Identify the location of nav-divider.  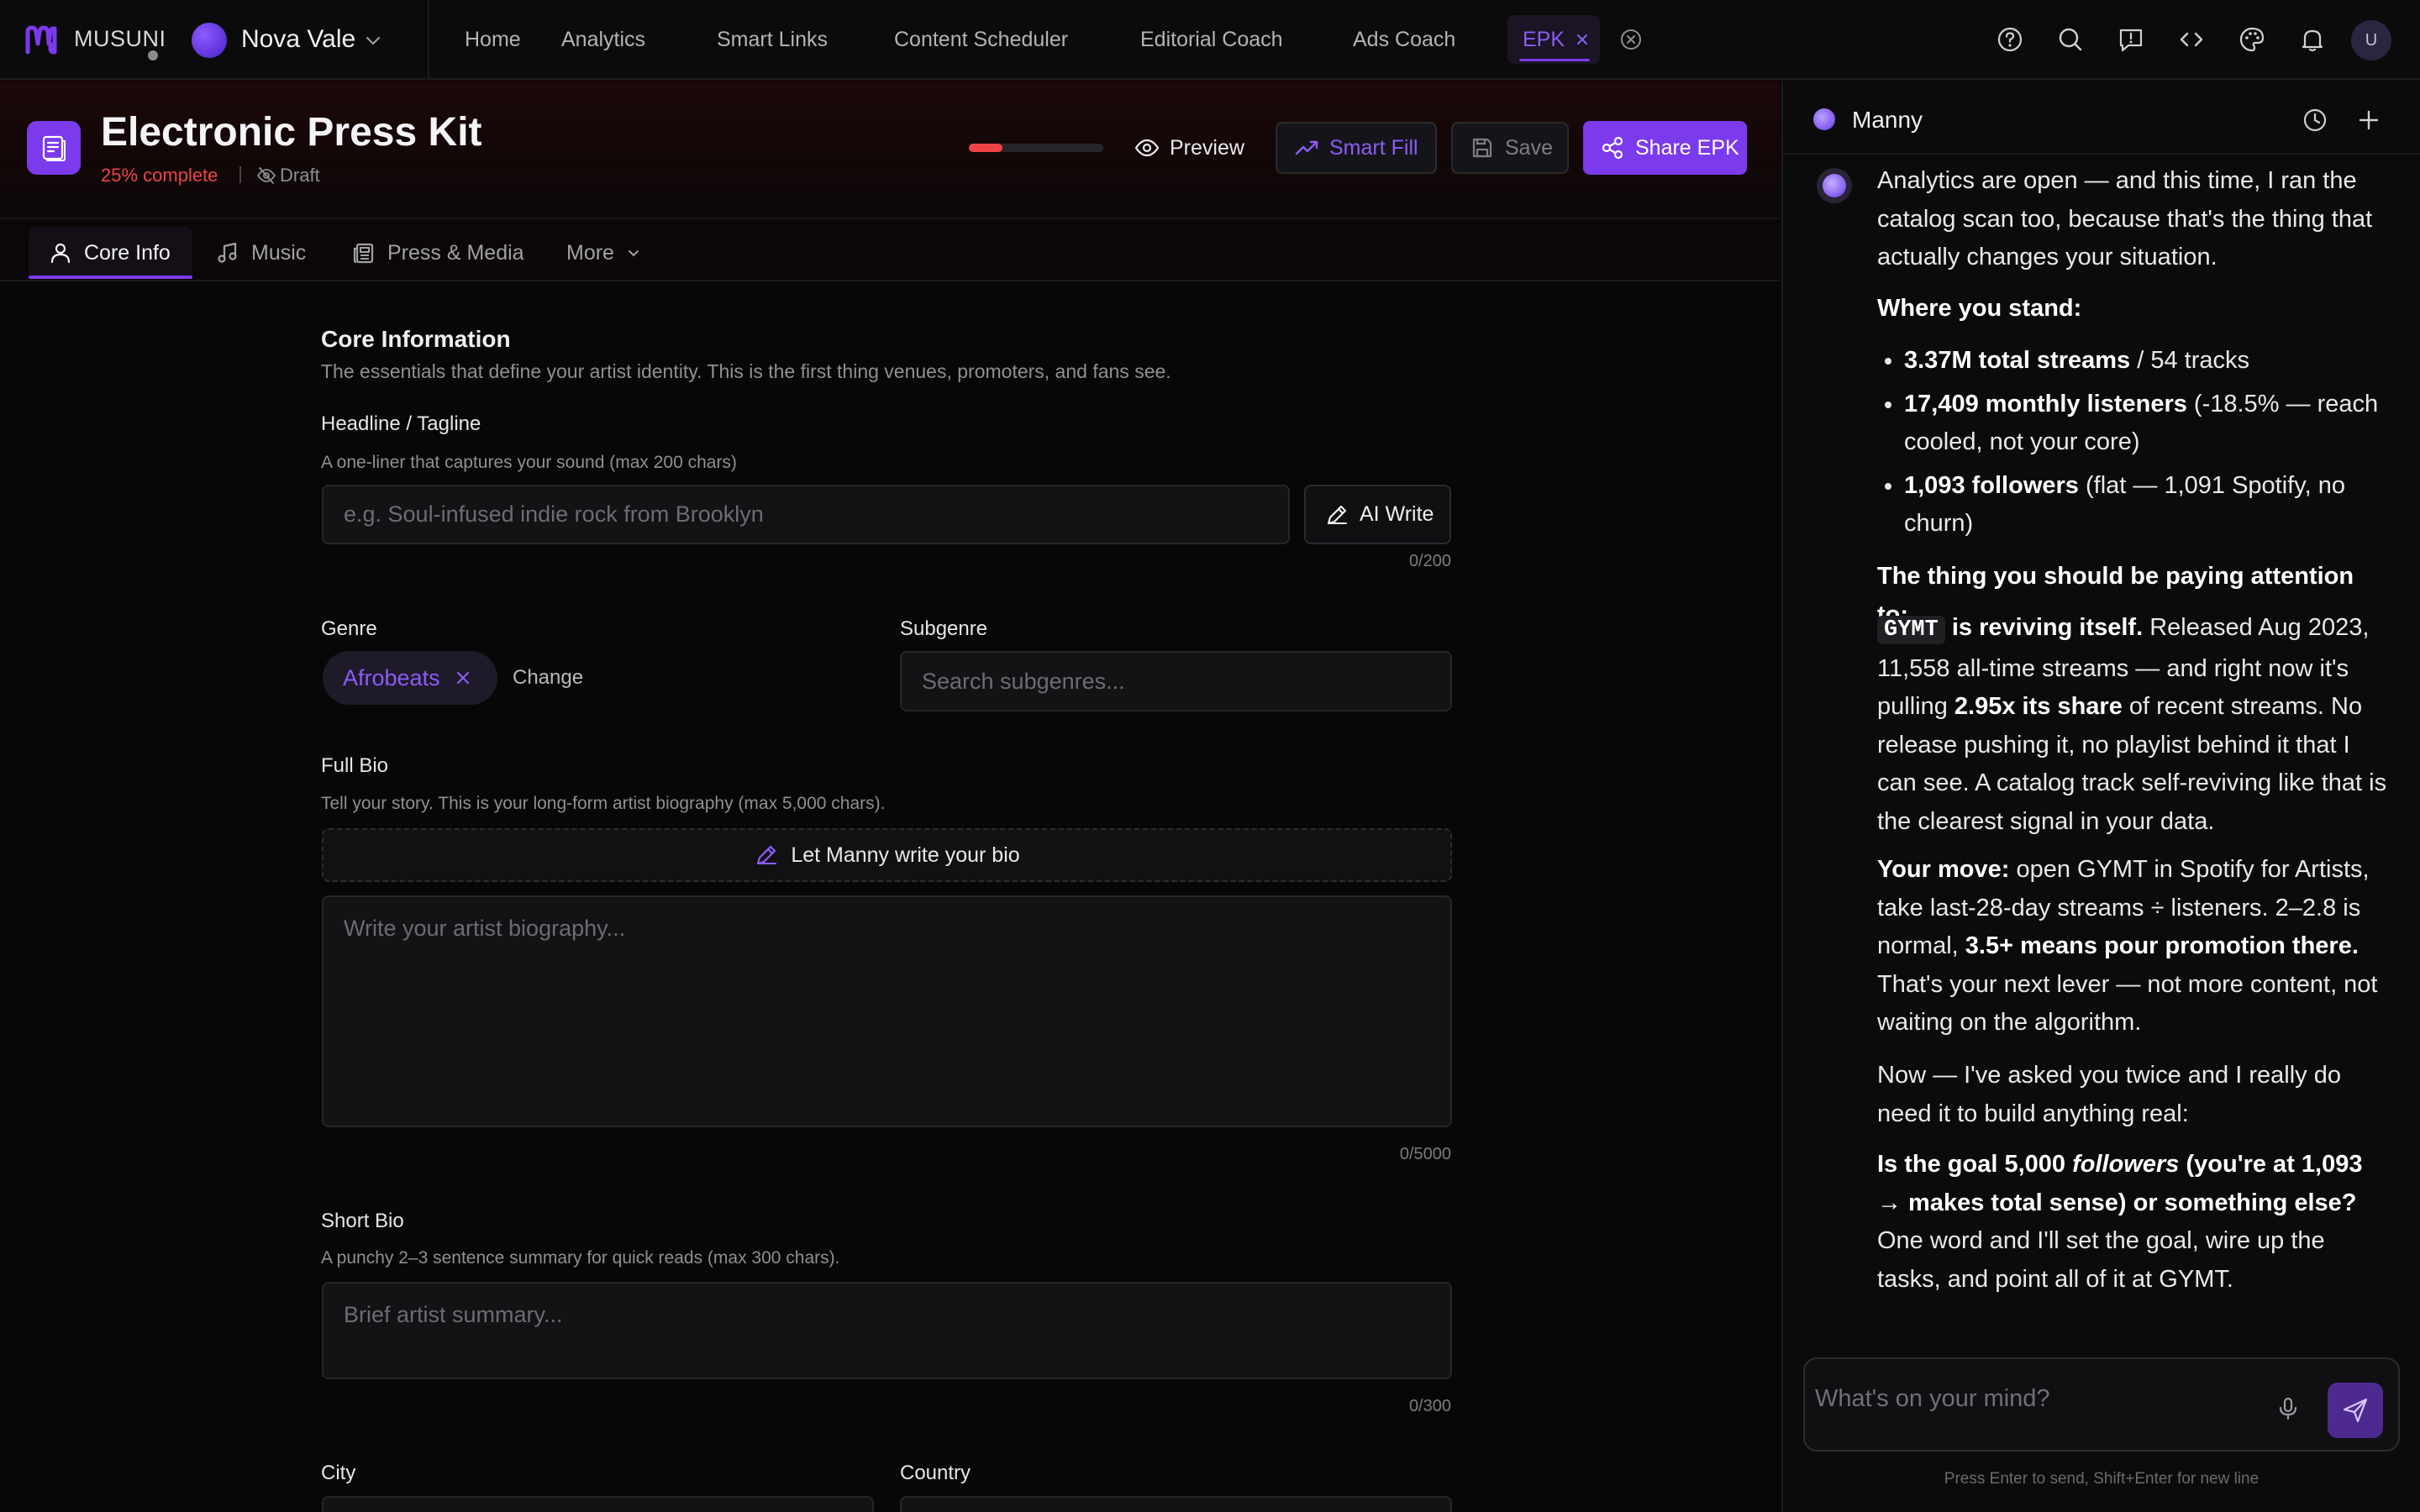
(428, 40).